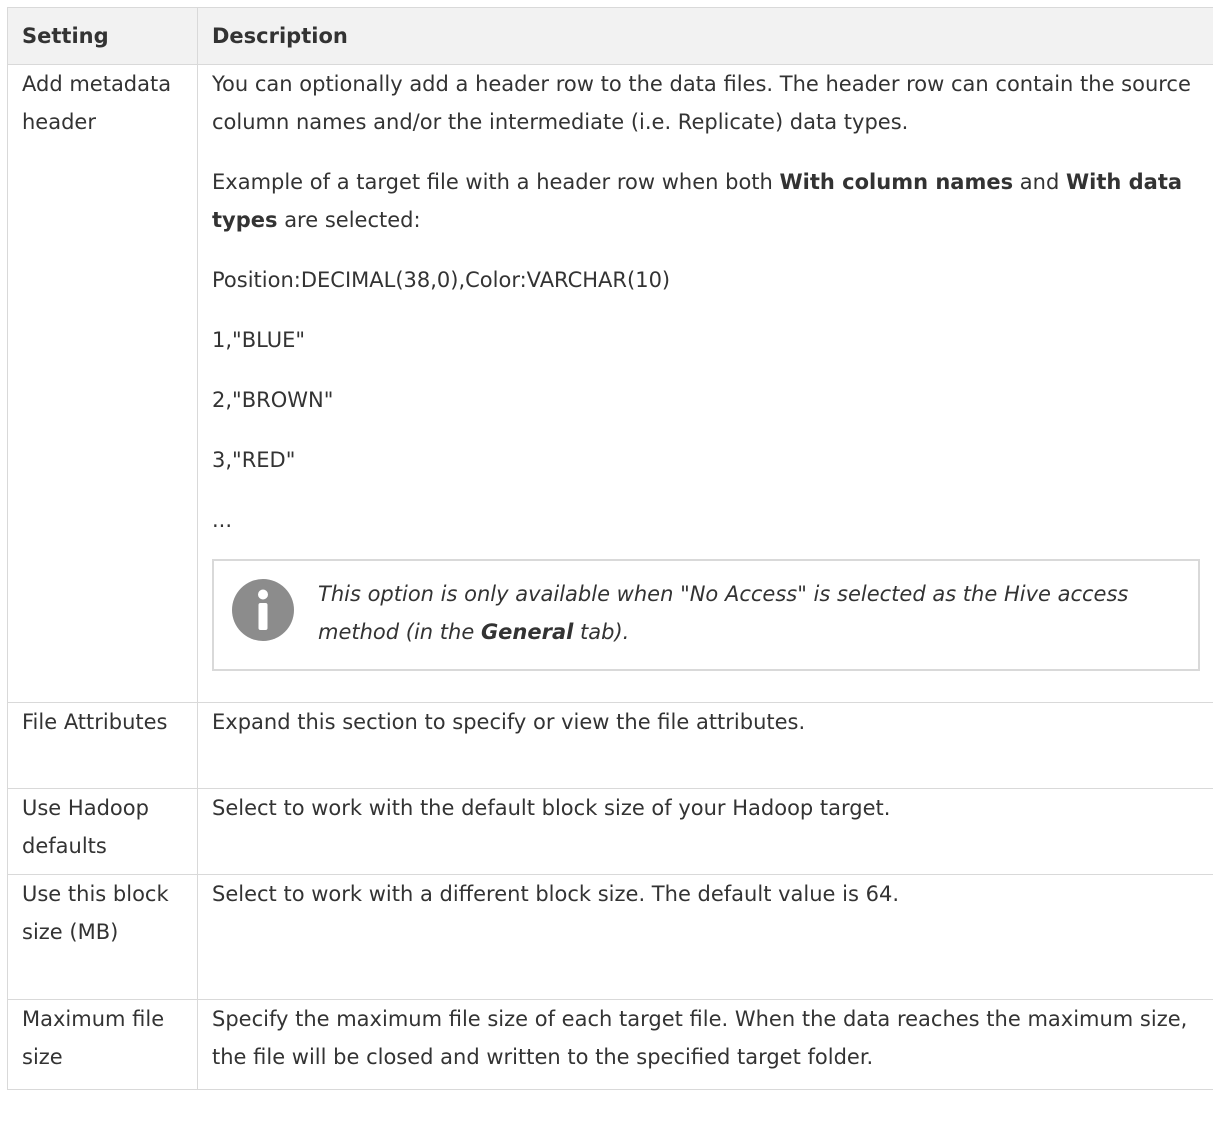  What do you see at coordinates (102, 36) in the screenshot?
I see `column-header-setting: Setting` at bounding box center [102, 36].